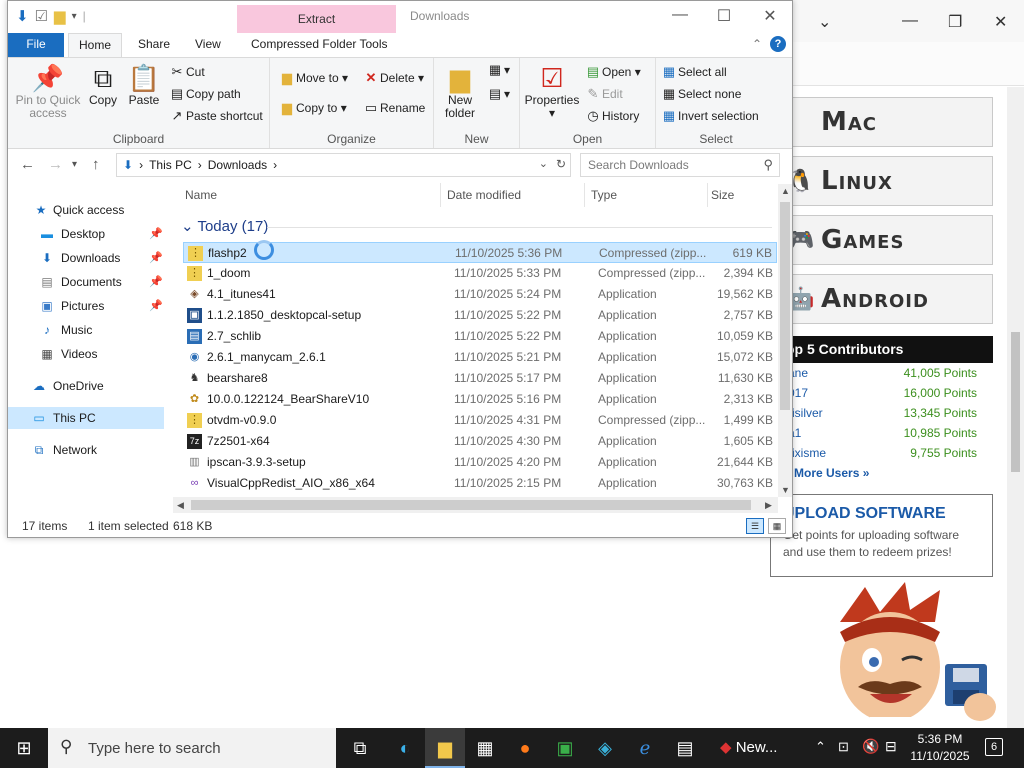 Image resolution: width=1024 pixels, height=768 pixels. Describe the element at coordinates (778, 44) in the screenshot. I see `help-icon: ?` at that location.